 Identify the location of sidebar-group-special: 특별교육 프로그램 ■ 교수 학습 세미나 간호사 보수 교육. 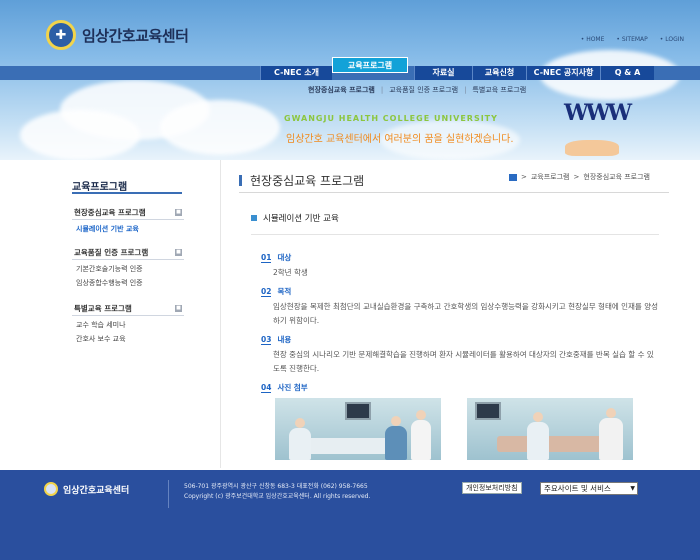
(128, 323).